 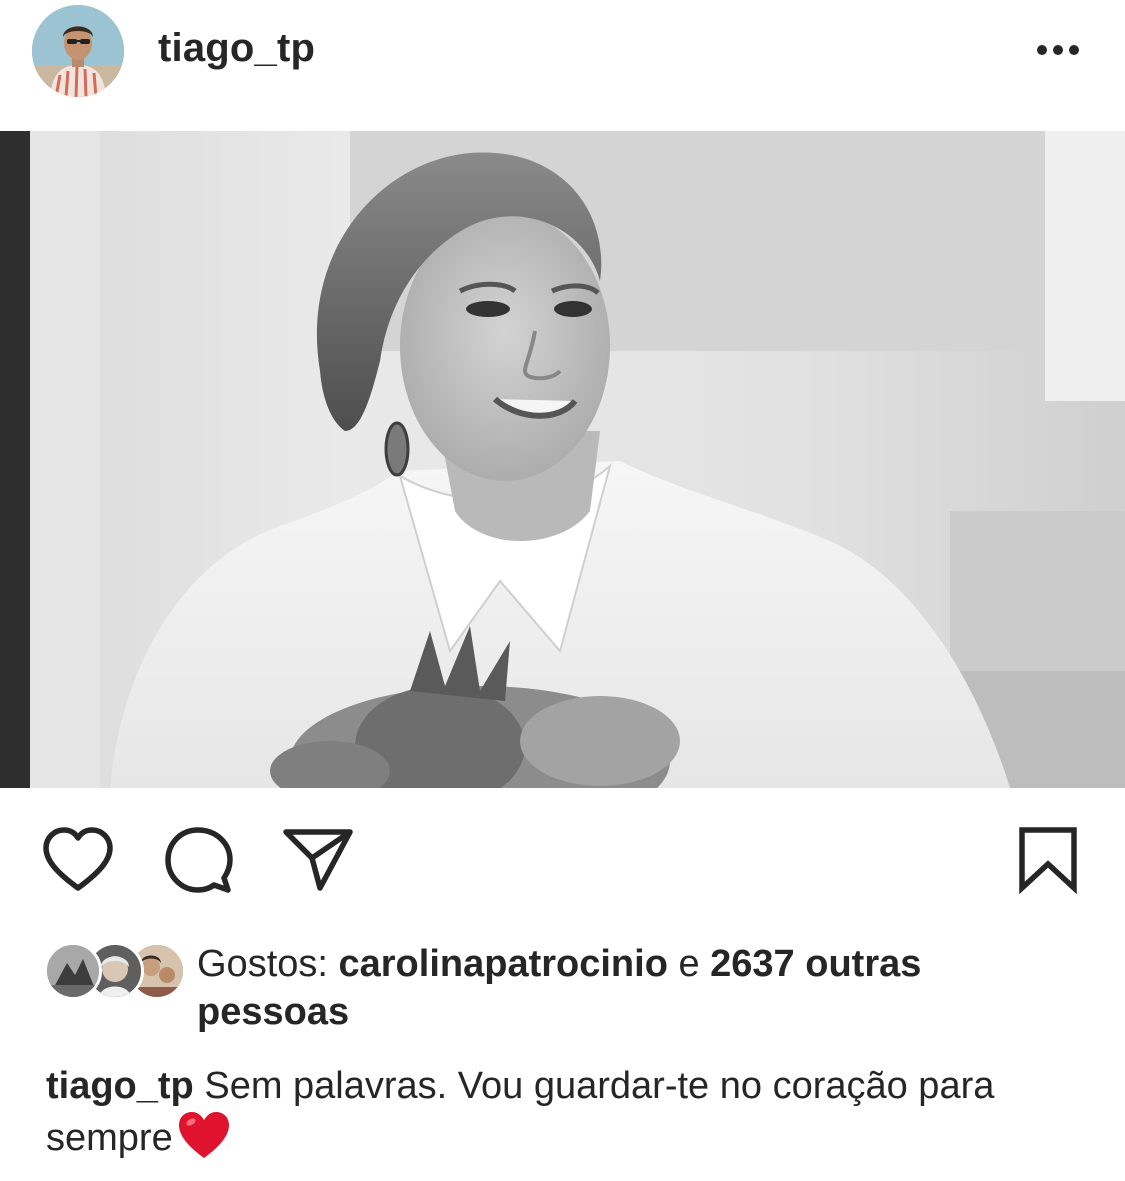 I want to click on more-options-button, so click(x=1058, y=50).